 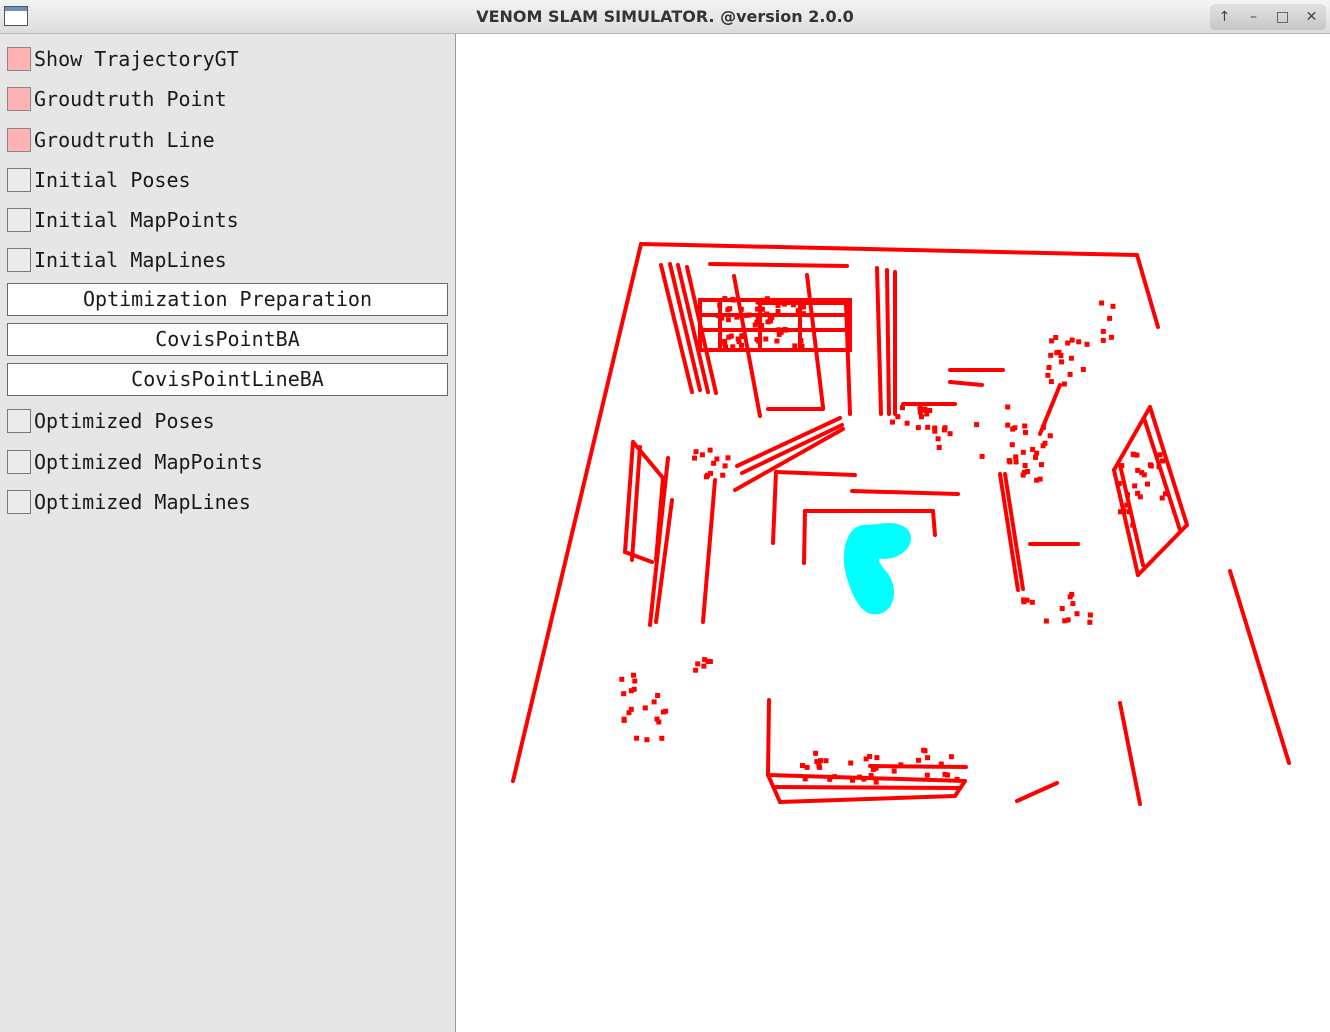 I want to click on toggle-optimized-maplines: Optimized MapLines, so click(x=129, y=502).